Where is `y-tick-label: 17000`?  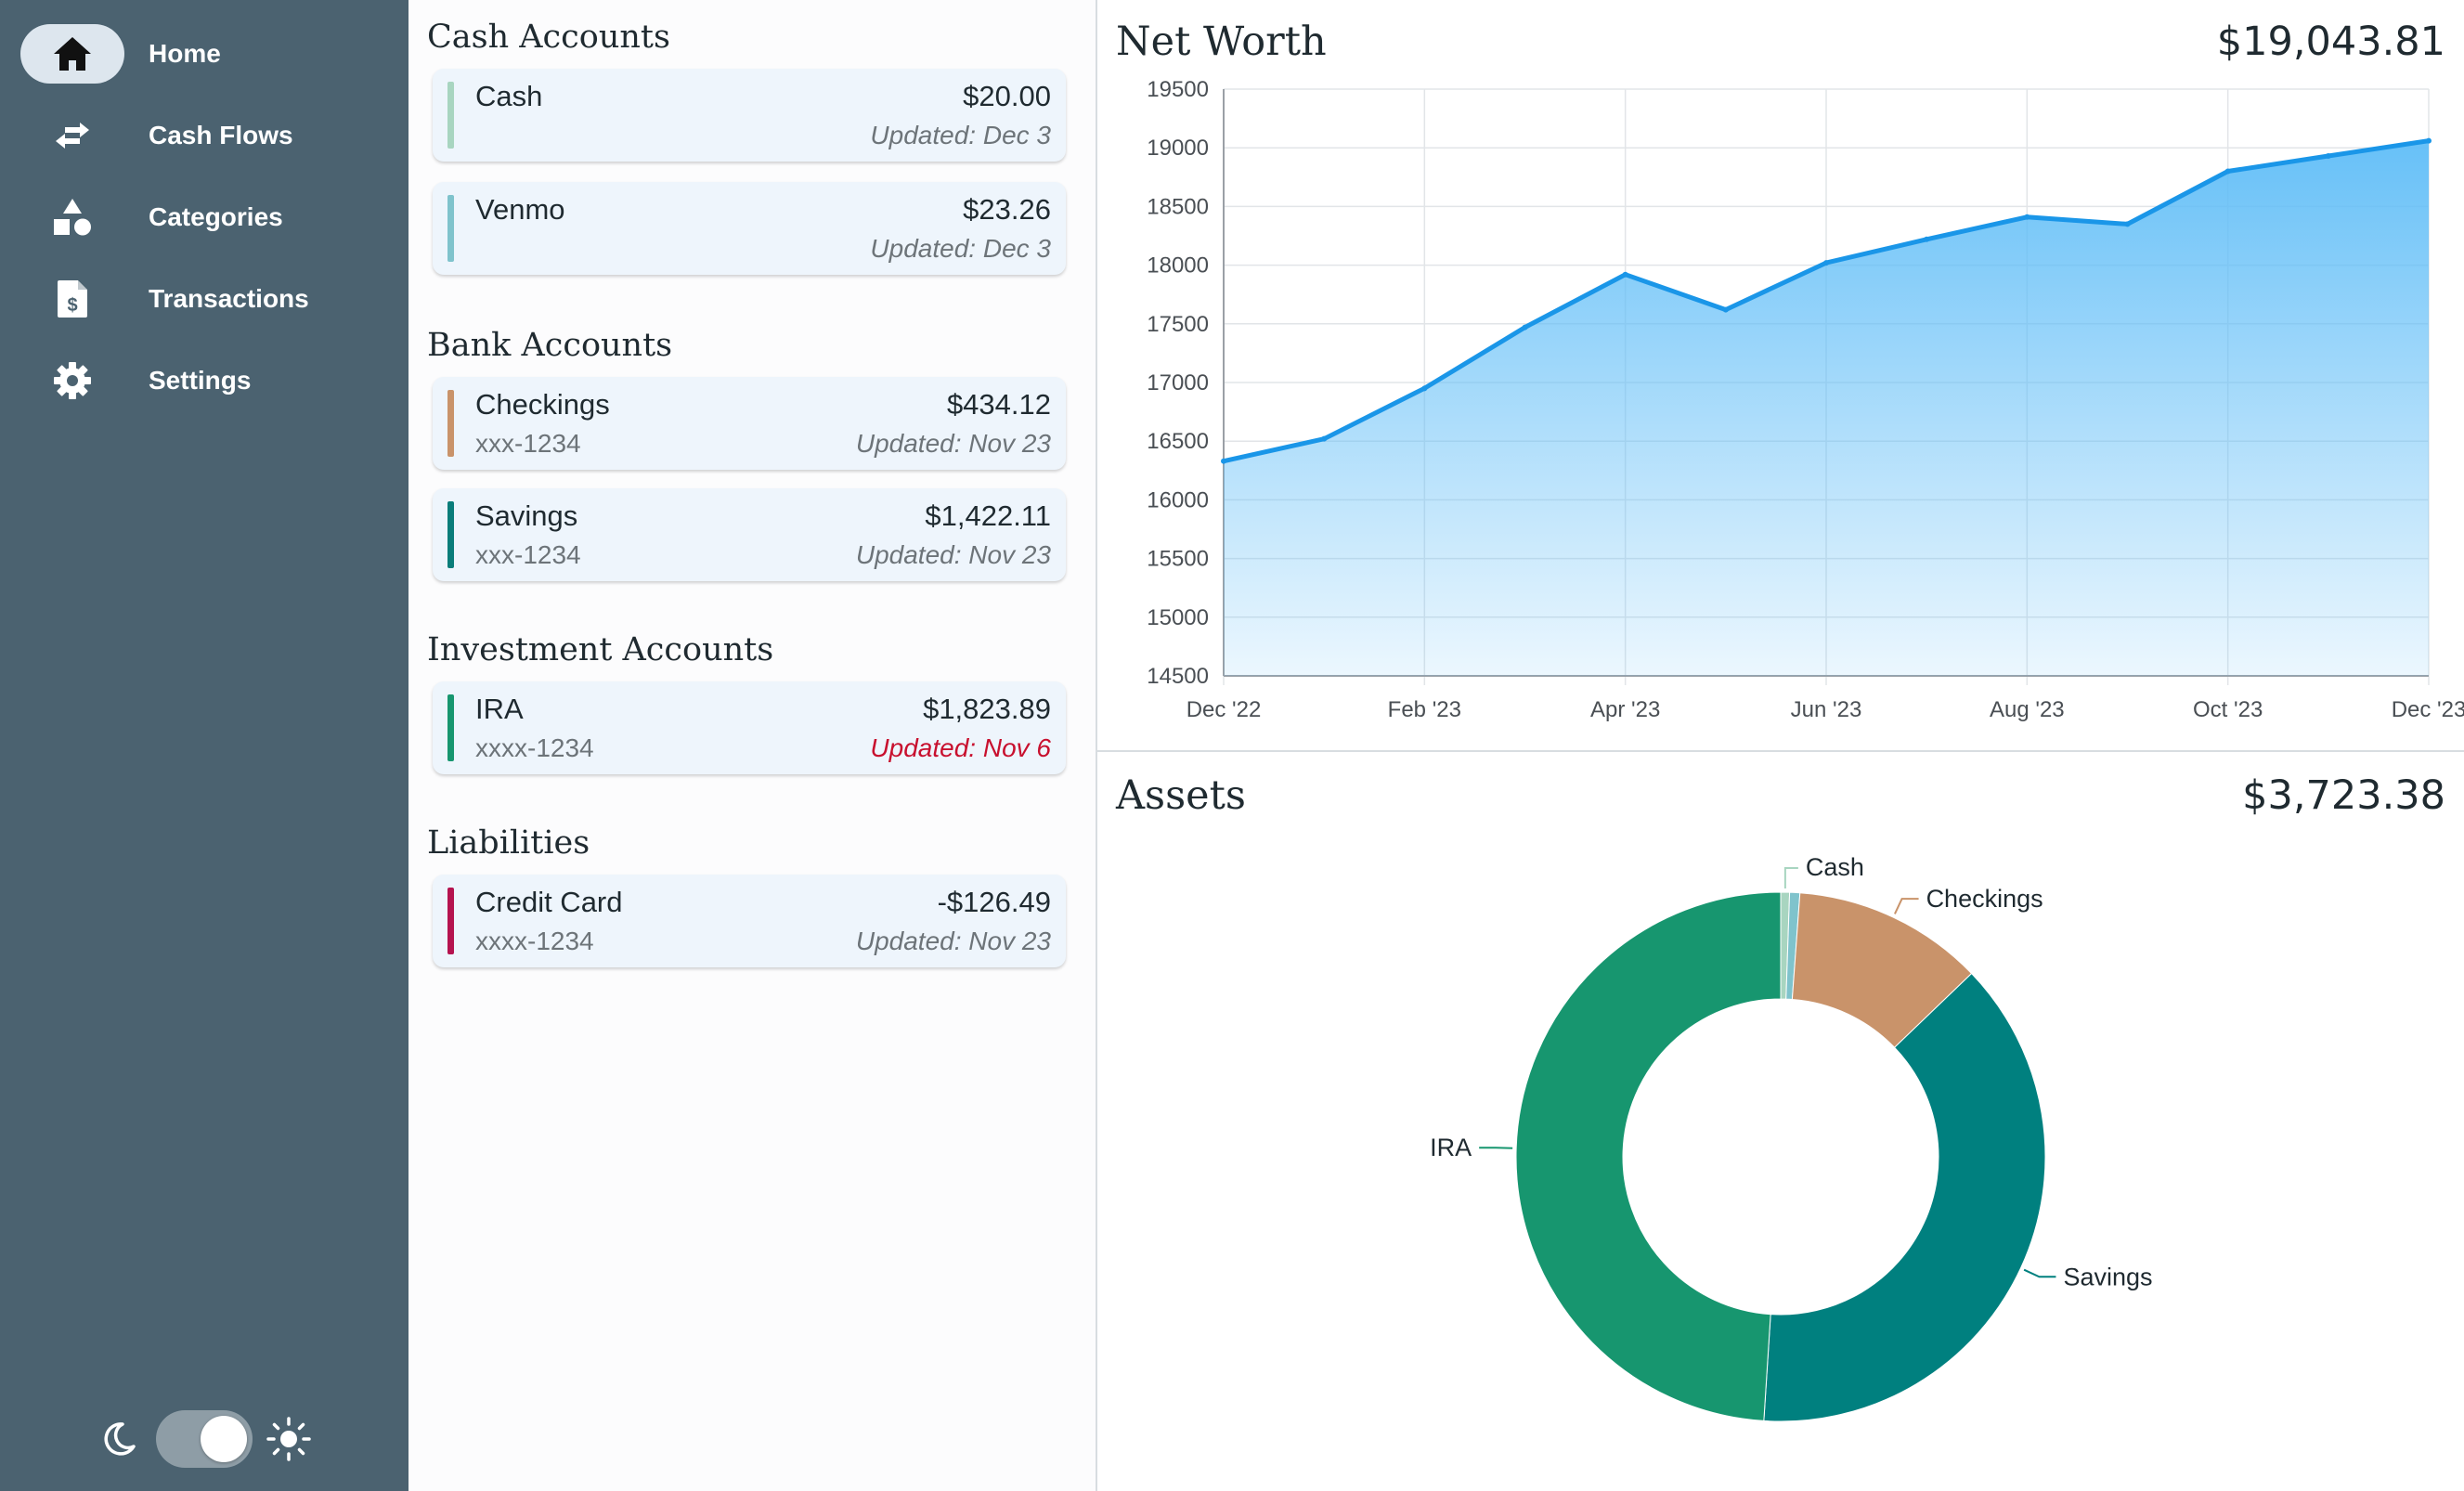
y-tick-label: 17000 is located at coordinates (1178, 383).